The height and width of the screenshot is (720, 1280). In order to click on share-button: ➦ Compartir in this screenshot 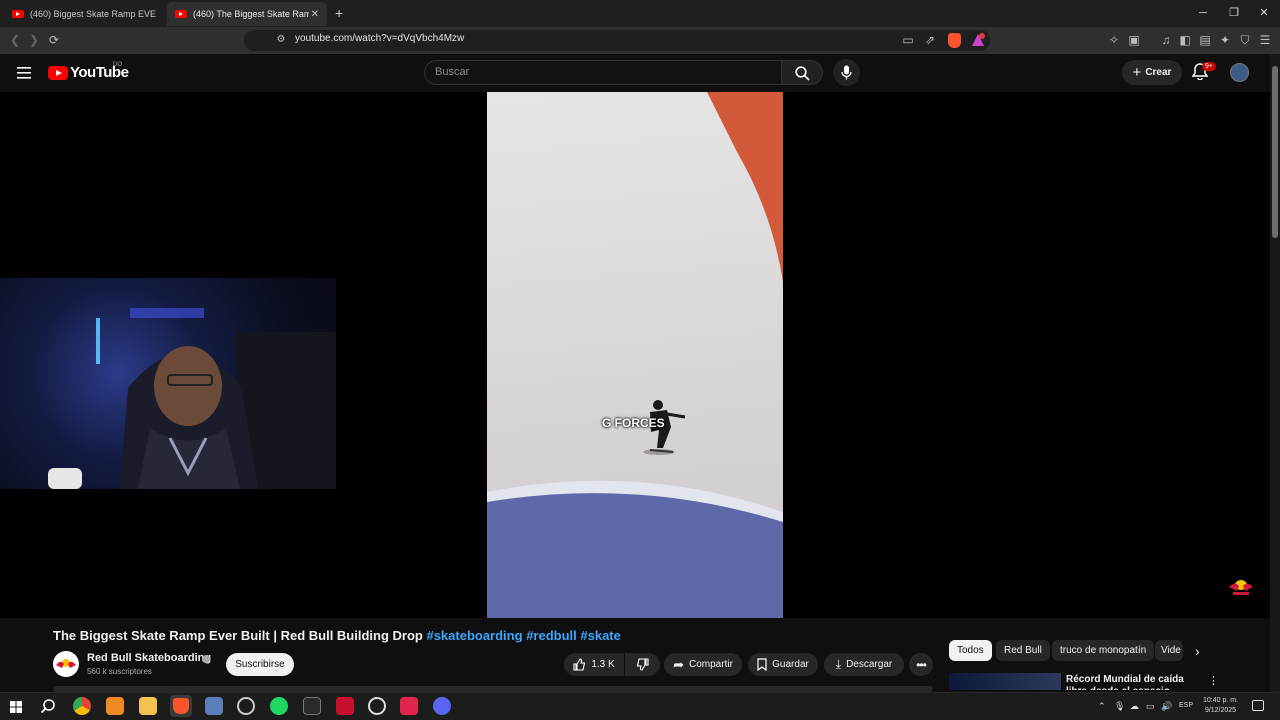, I will do `click(703, 664)`.